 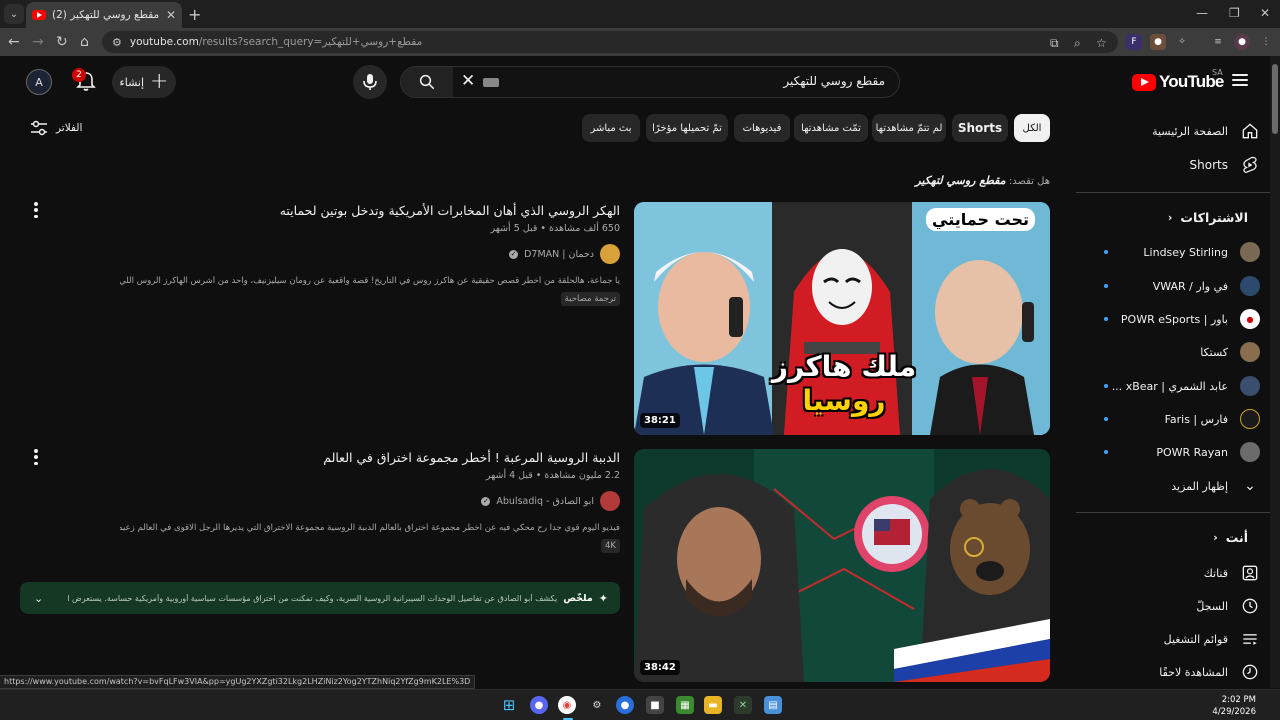 What do you see at coordinates (1172, 419) in the screenshot?
I see `sidebar-subscription: فارس | Faris` at bounding box center [1172, 419].